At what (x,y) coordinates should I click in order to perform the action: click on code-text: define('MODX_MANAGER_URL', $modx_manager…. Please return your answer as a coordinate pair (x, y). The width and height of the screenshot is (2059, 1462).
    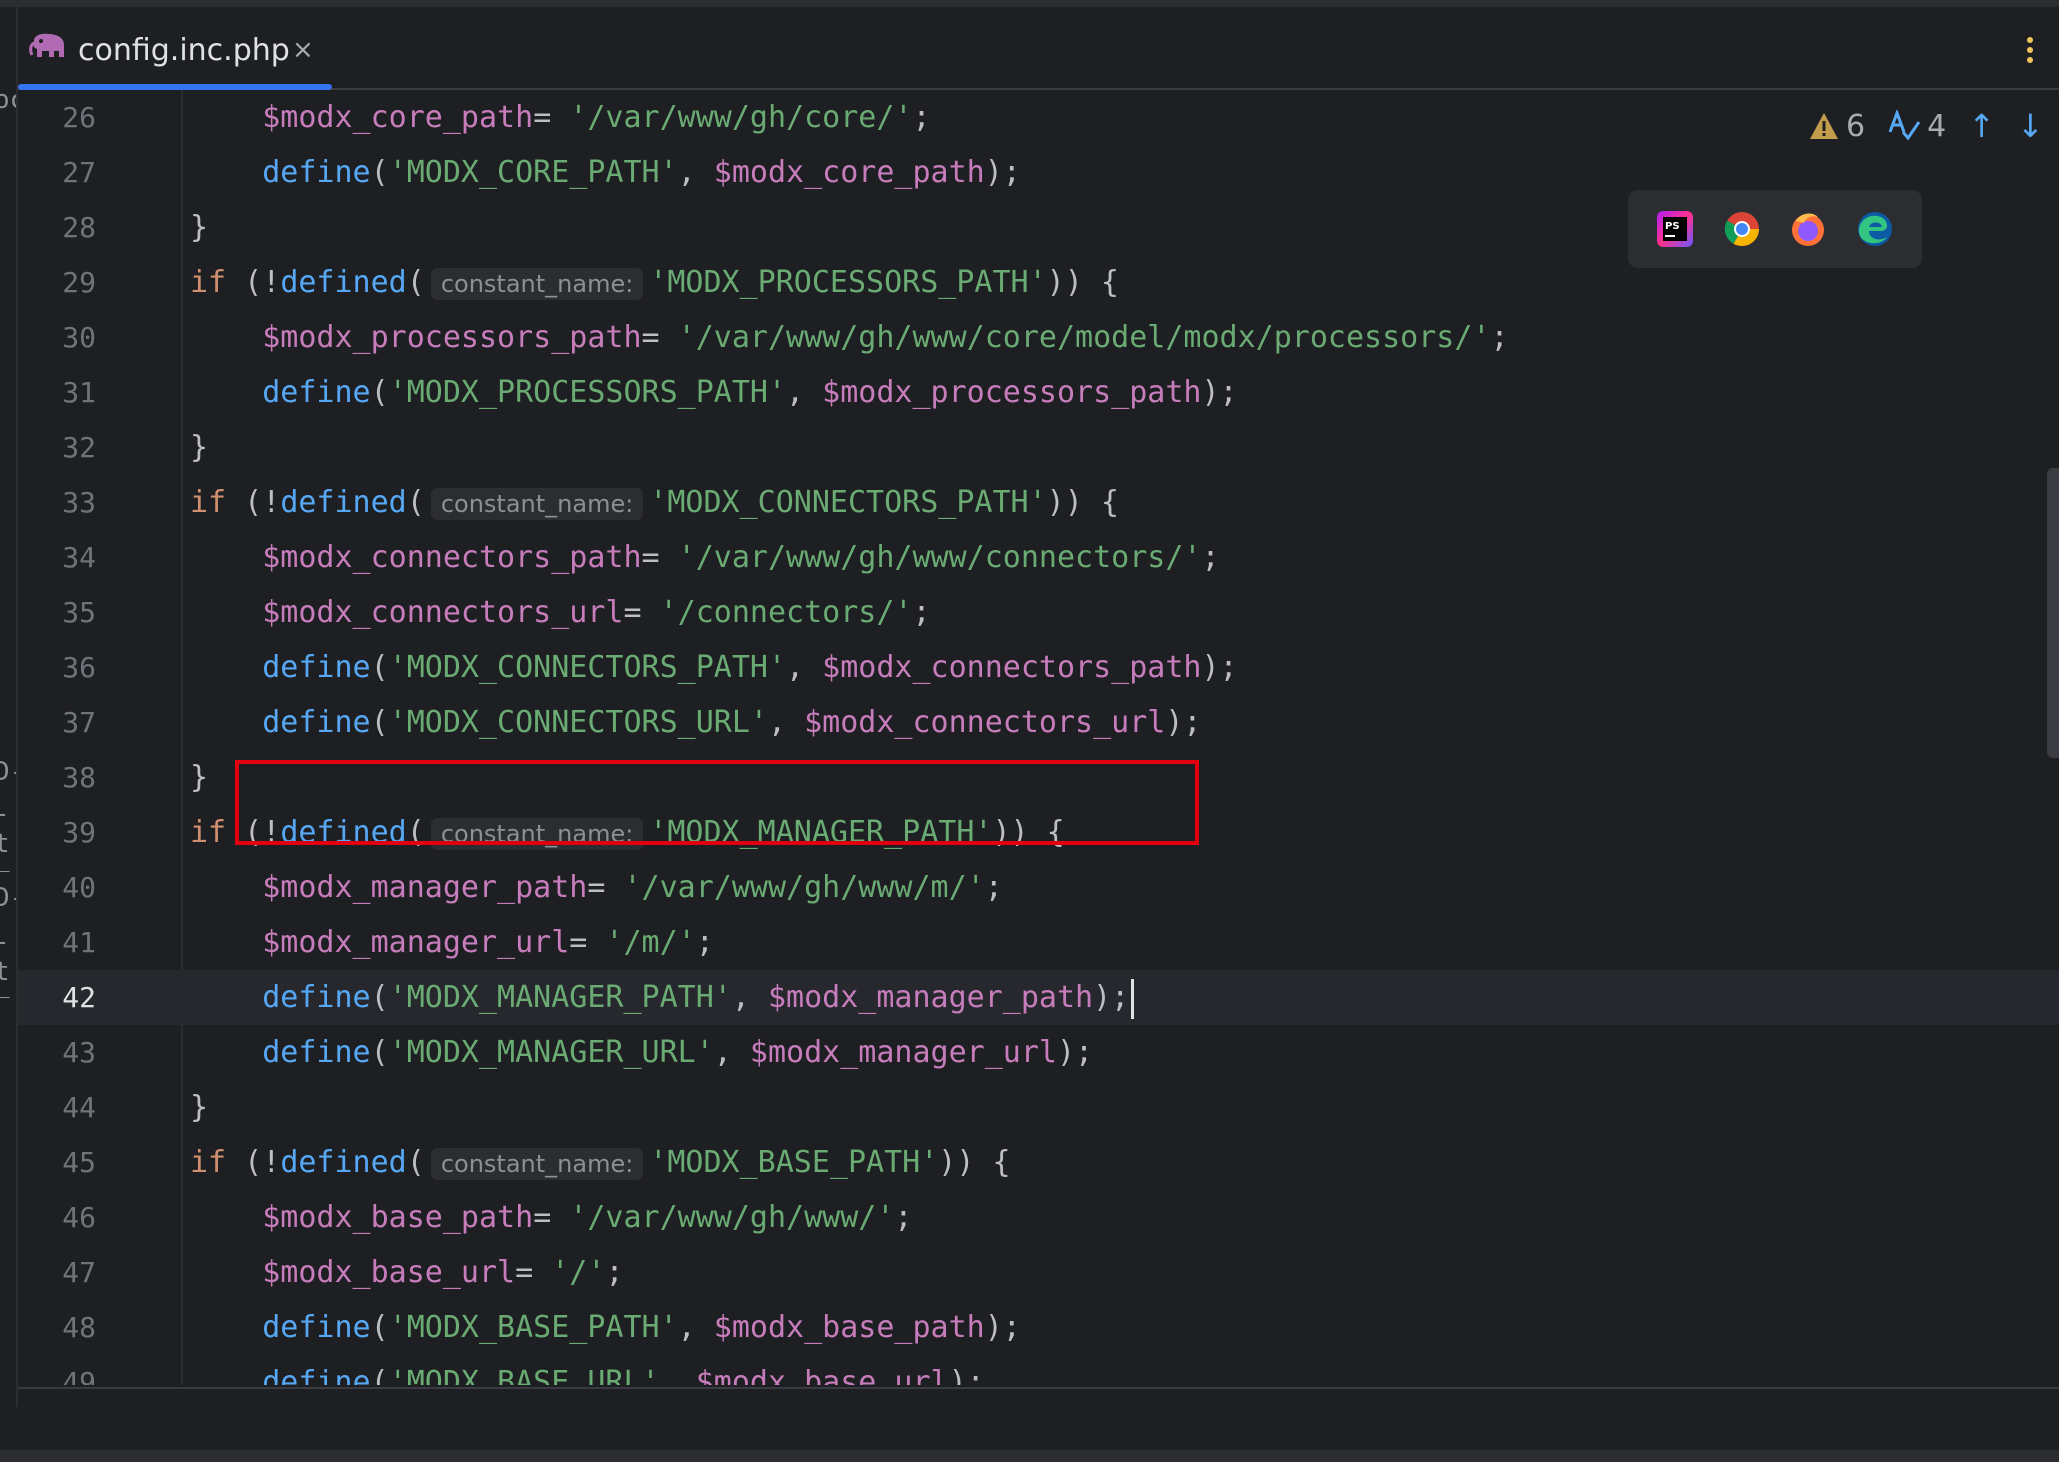
    Looking at the image, I should click on (641, 1052).